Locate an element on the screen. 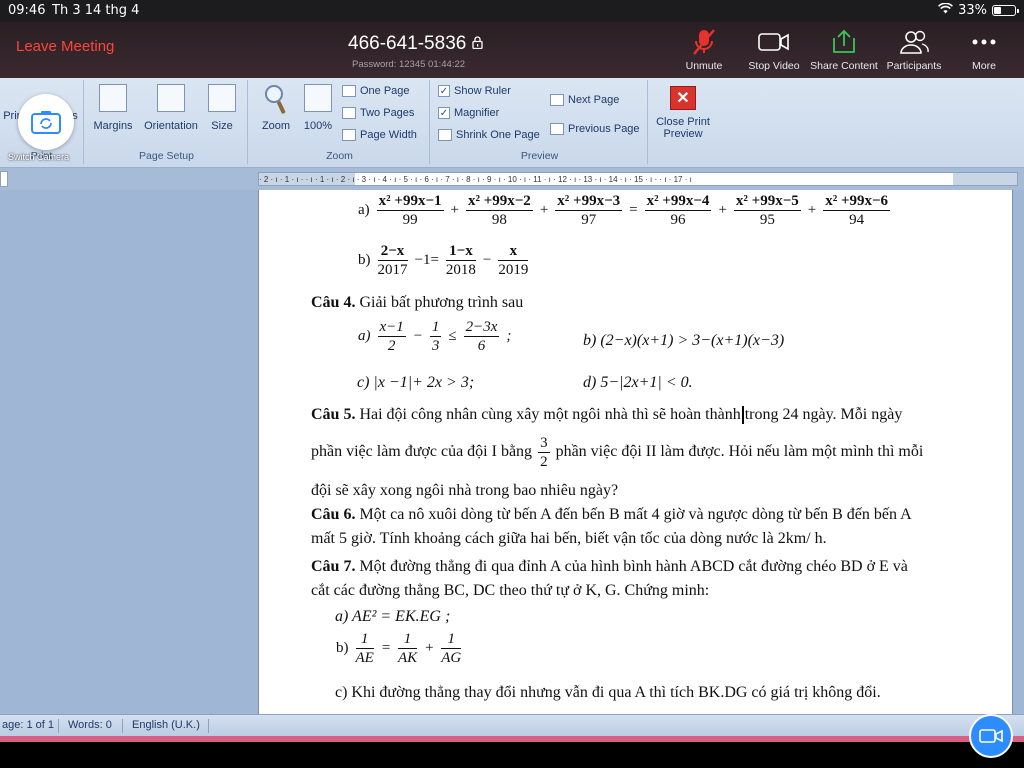  language: English (U.K.) is located at coordinates (166, 725).